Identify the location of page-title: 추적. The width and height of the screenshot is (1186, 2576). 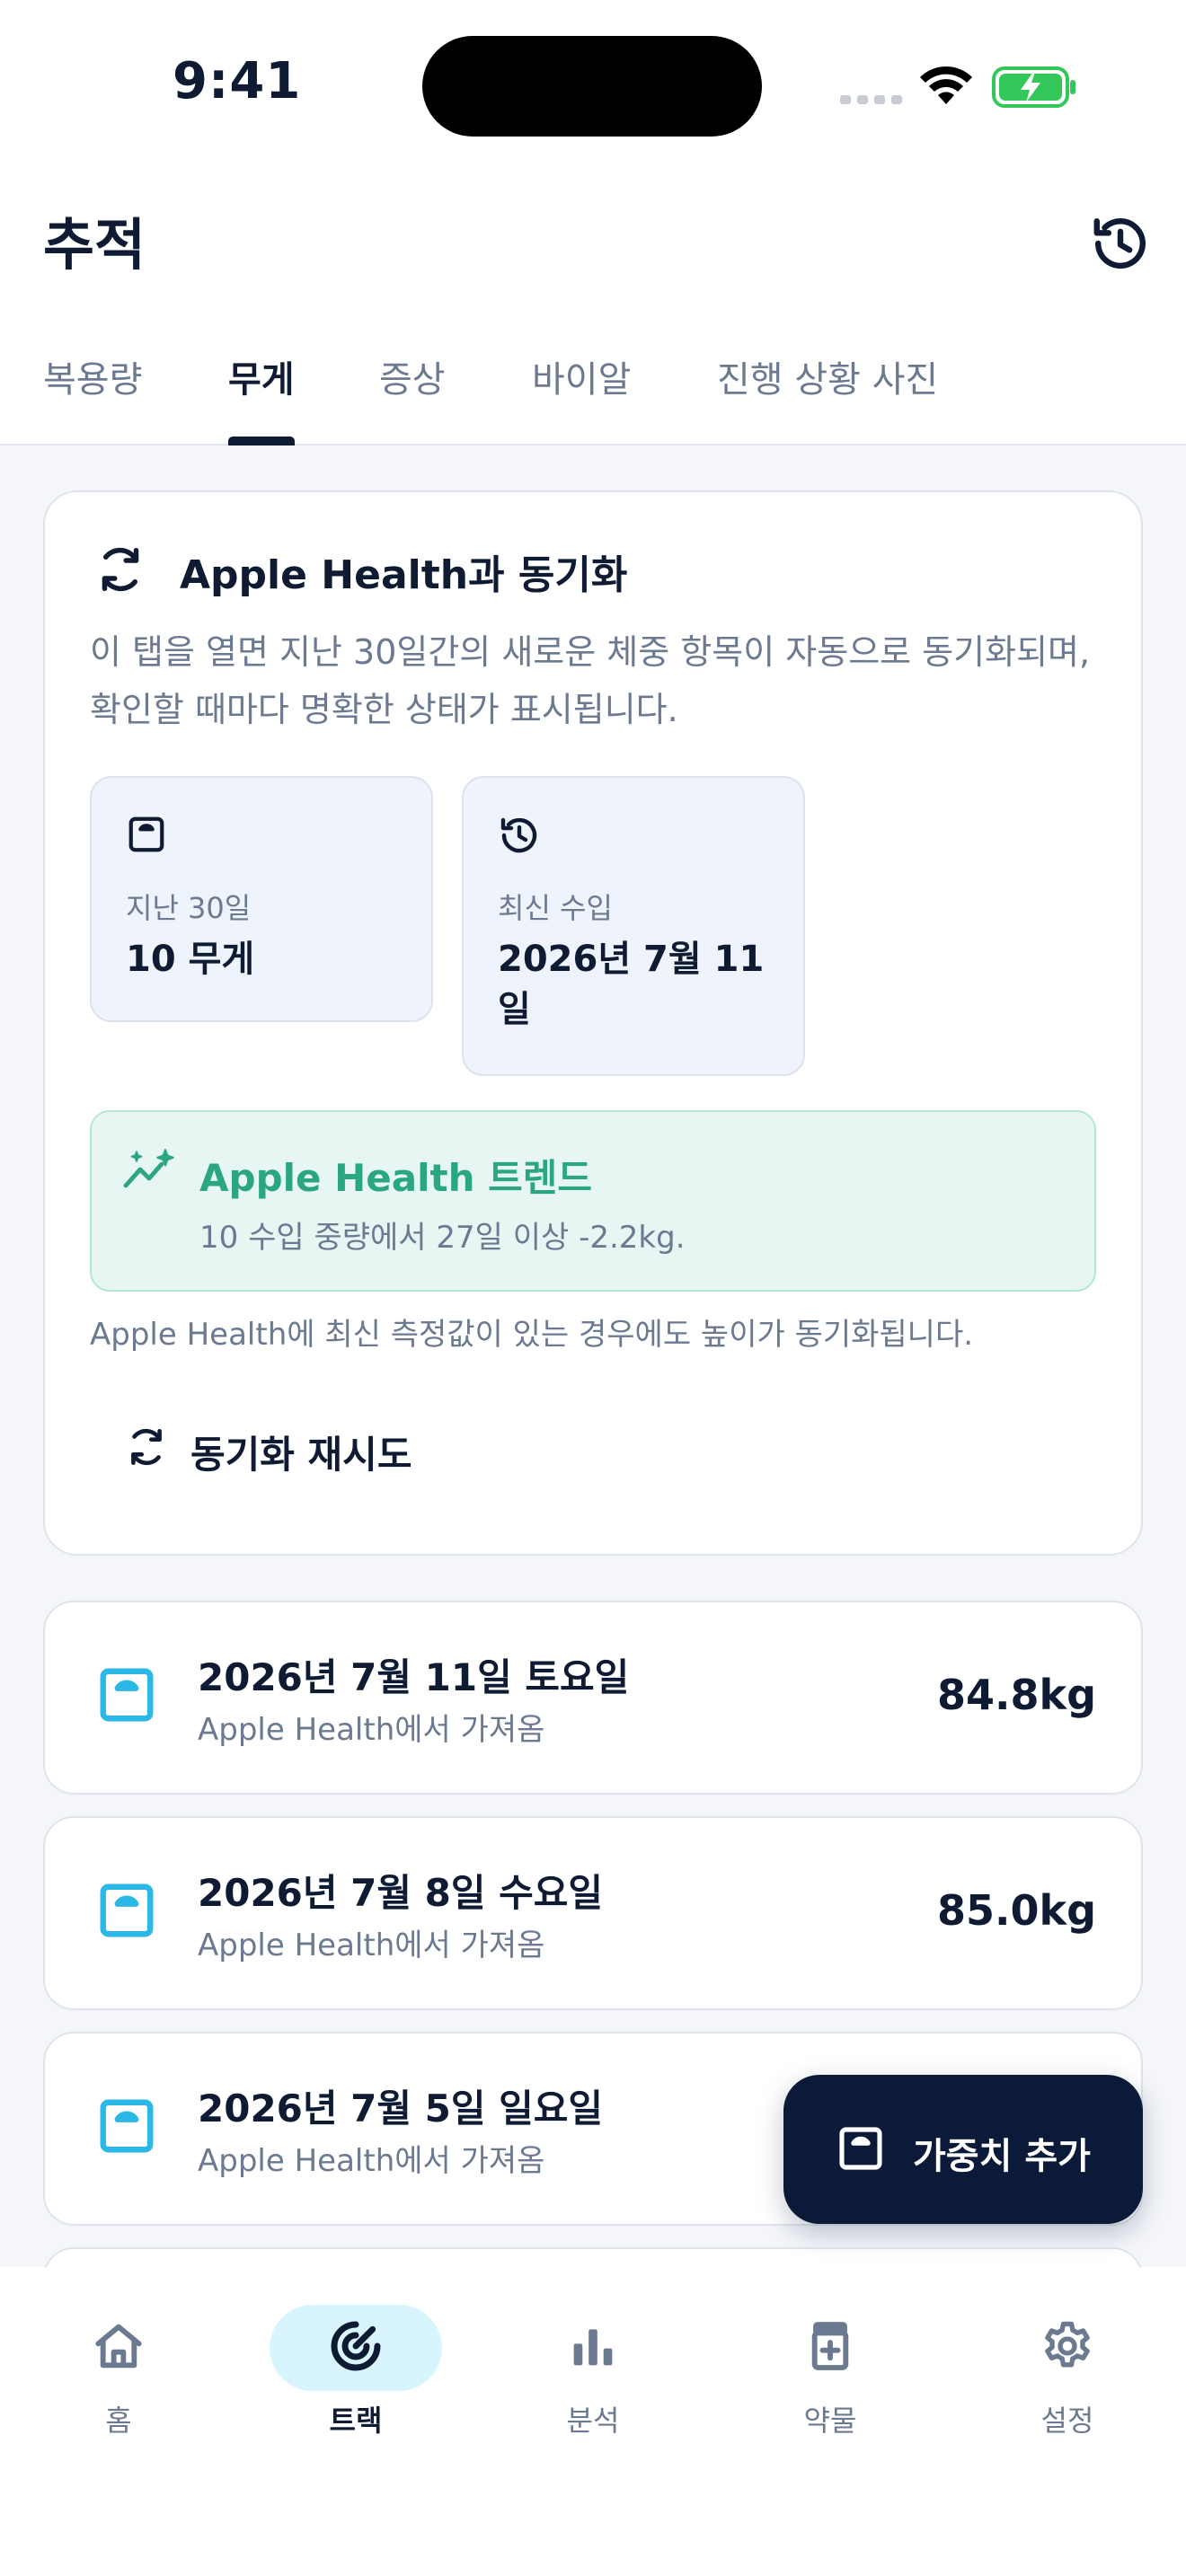
(94, 245).